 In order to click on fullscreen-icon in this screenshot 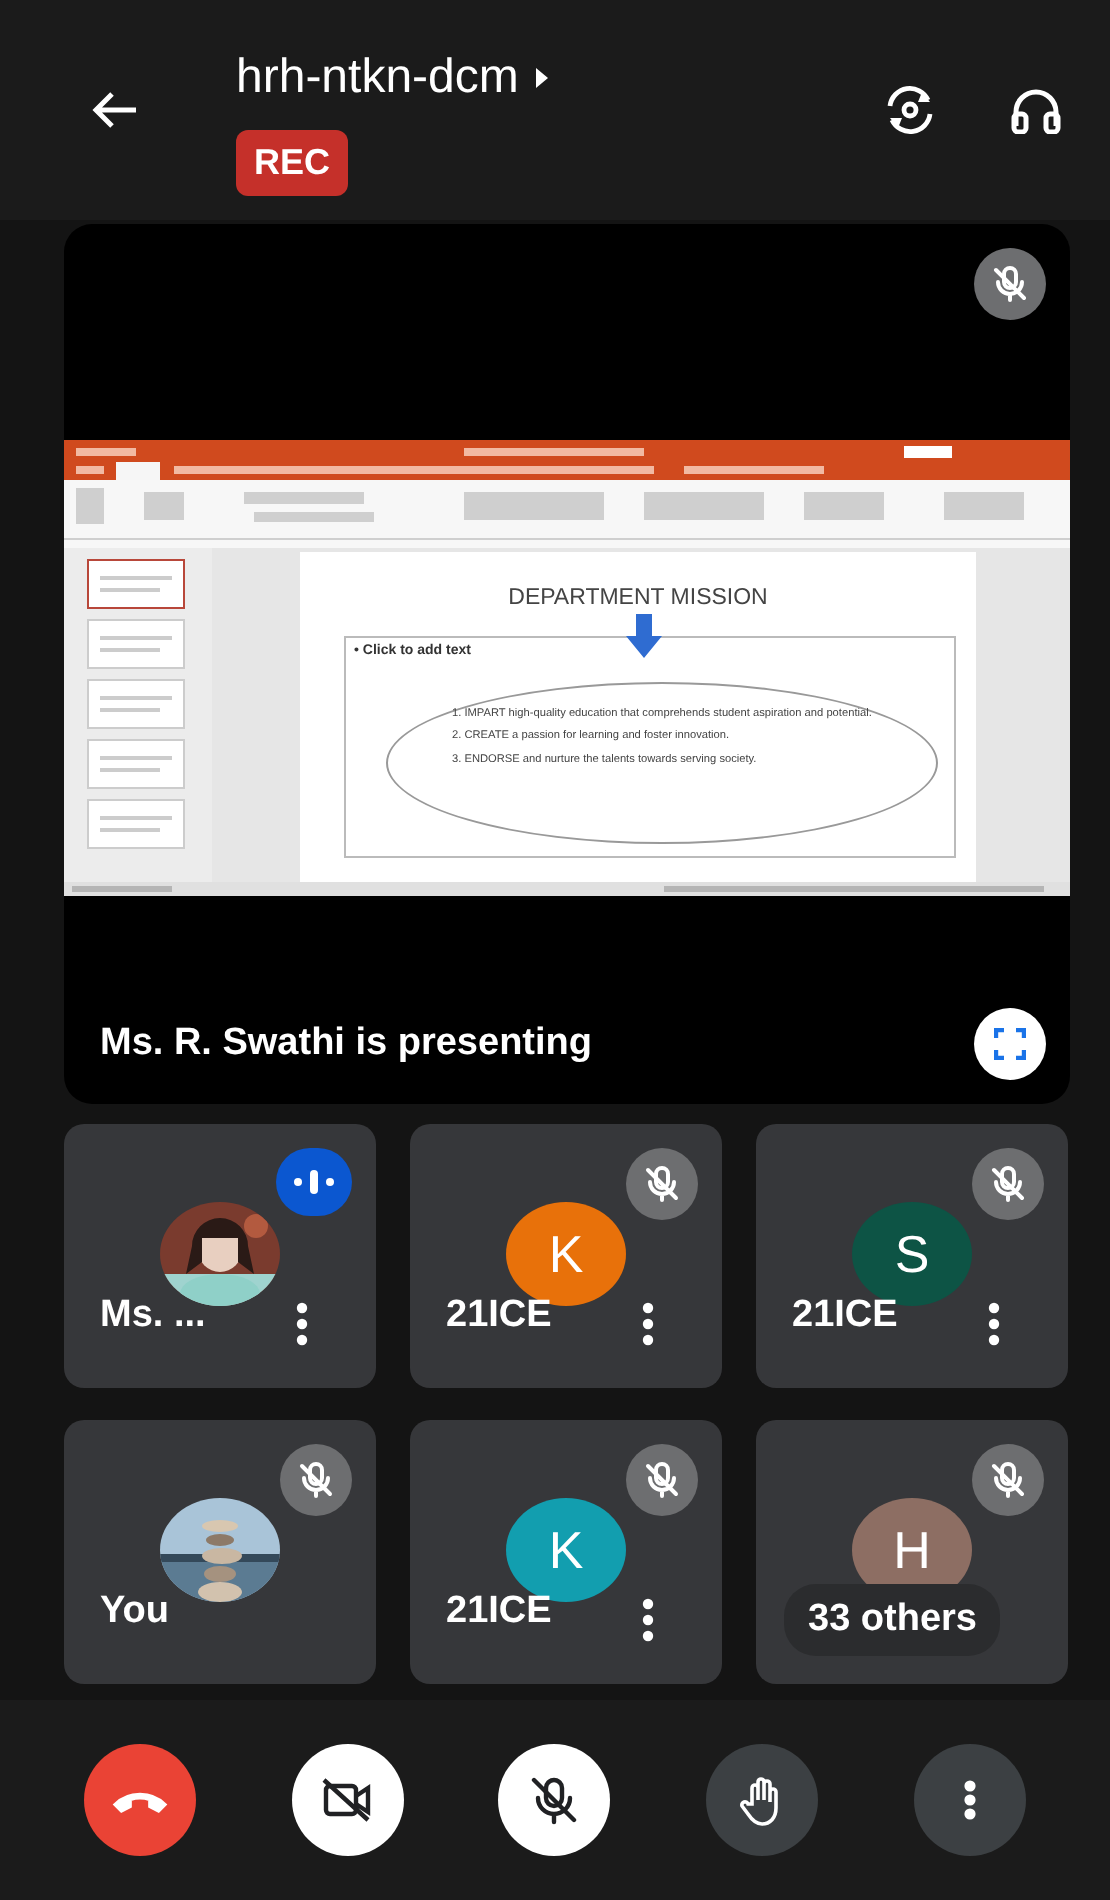, I will do `click(1010, 1044)`.